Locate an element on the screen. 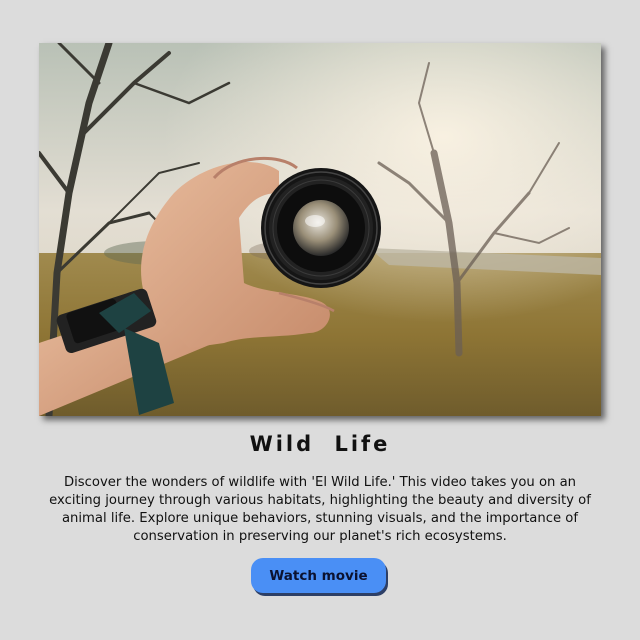 This screenshot has height=640, width=640. page-title: Wild Life is located at coordinates (320, 444).